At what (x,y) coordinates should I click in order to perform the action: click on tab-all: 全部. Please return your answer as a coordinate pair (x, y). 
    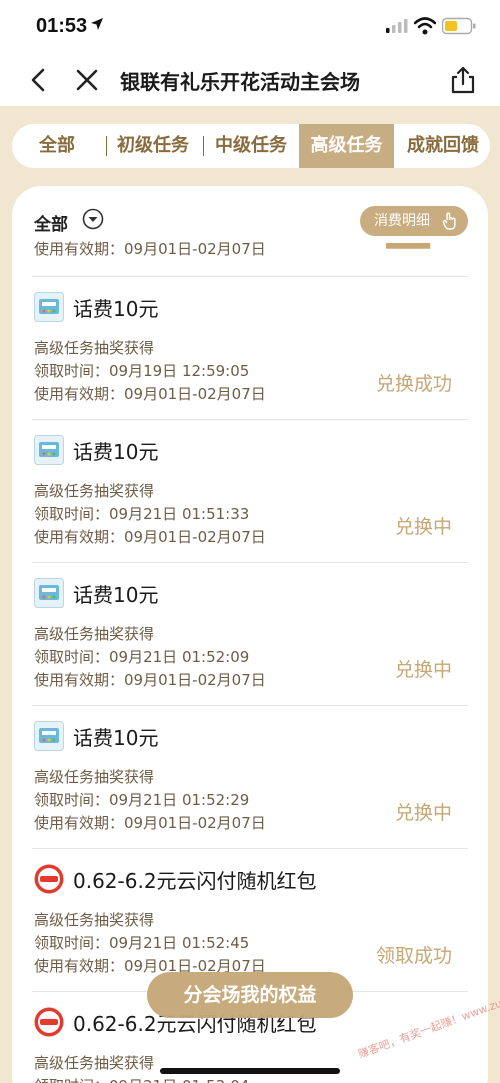
    Looking at the image, I should click on (57, 146).